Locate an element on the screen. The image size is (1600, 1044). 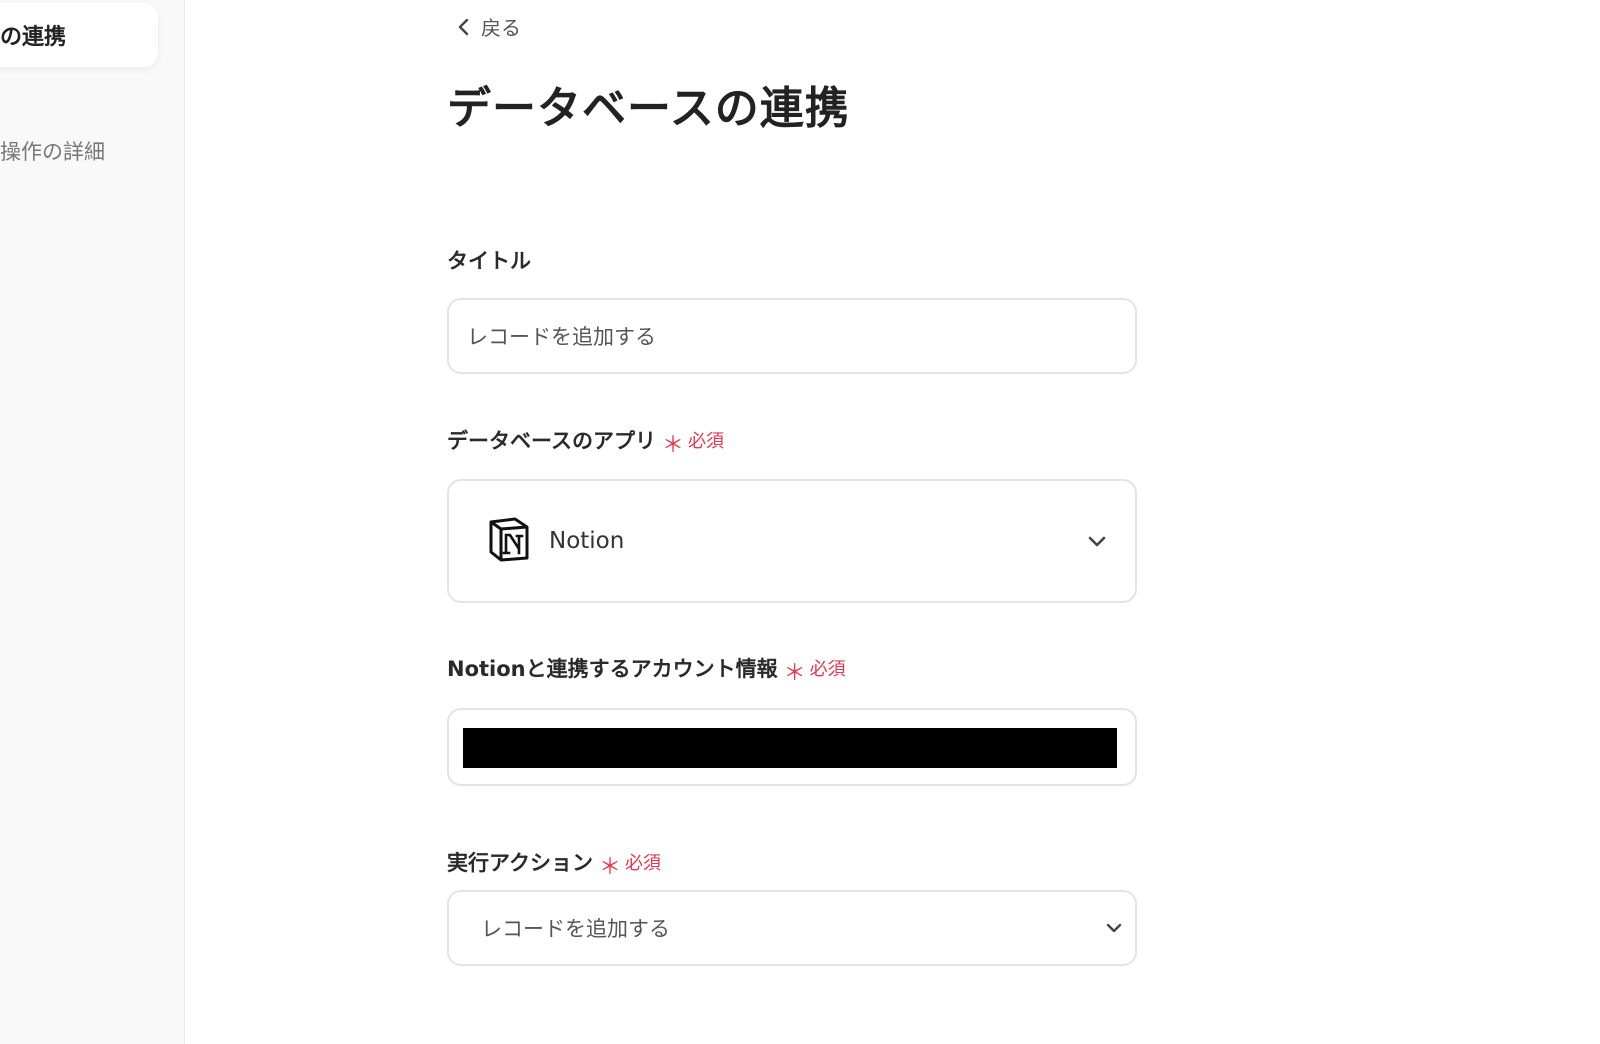
account-field-label: Notionと連携するアカウント情報 ＊ 必須 is located at coordinates (646, 669).